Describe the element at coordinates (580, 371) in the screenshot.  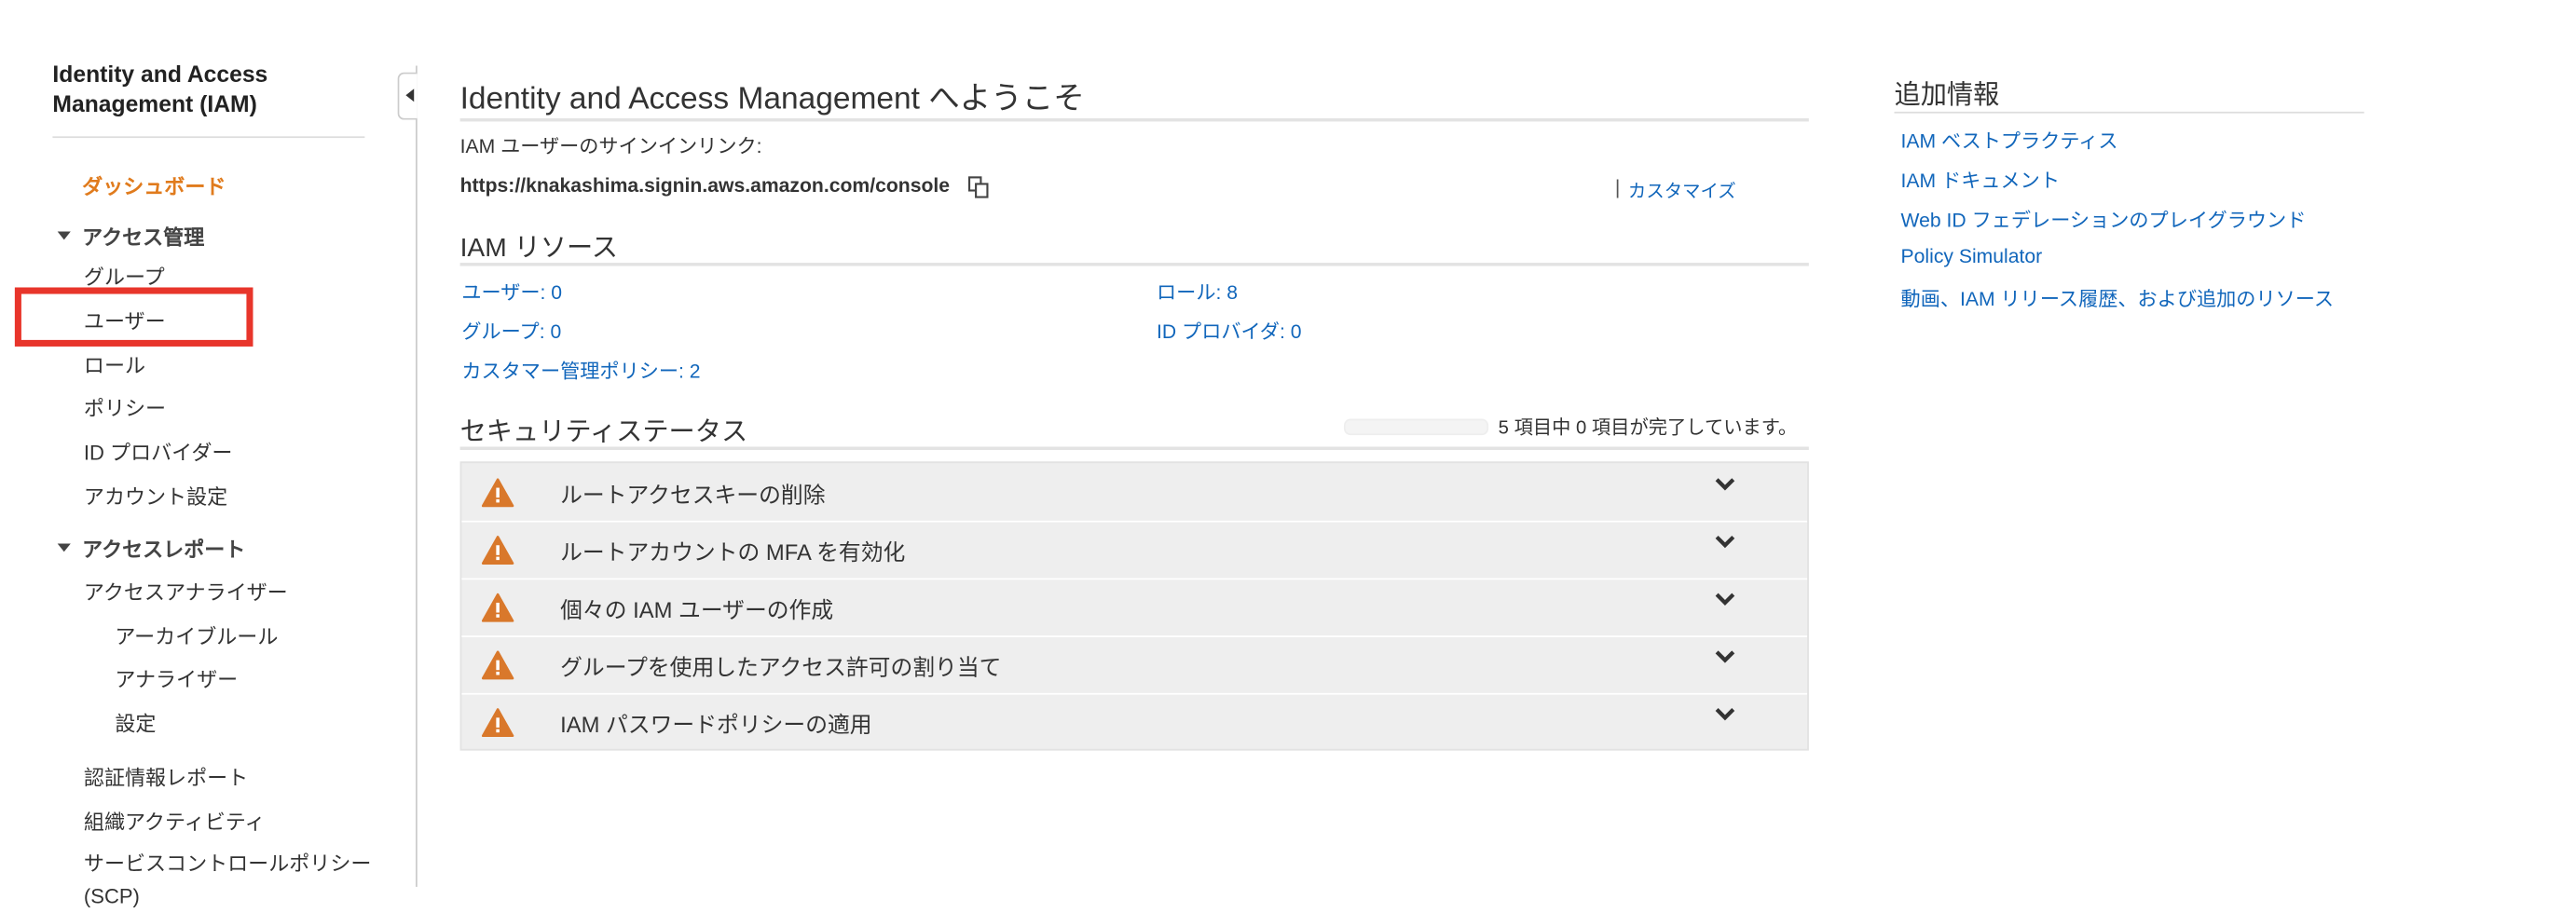
I see `resource-customer-policies-link: カスタマー管理ポリシー: 2` at that location.